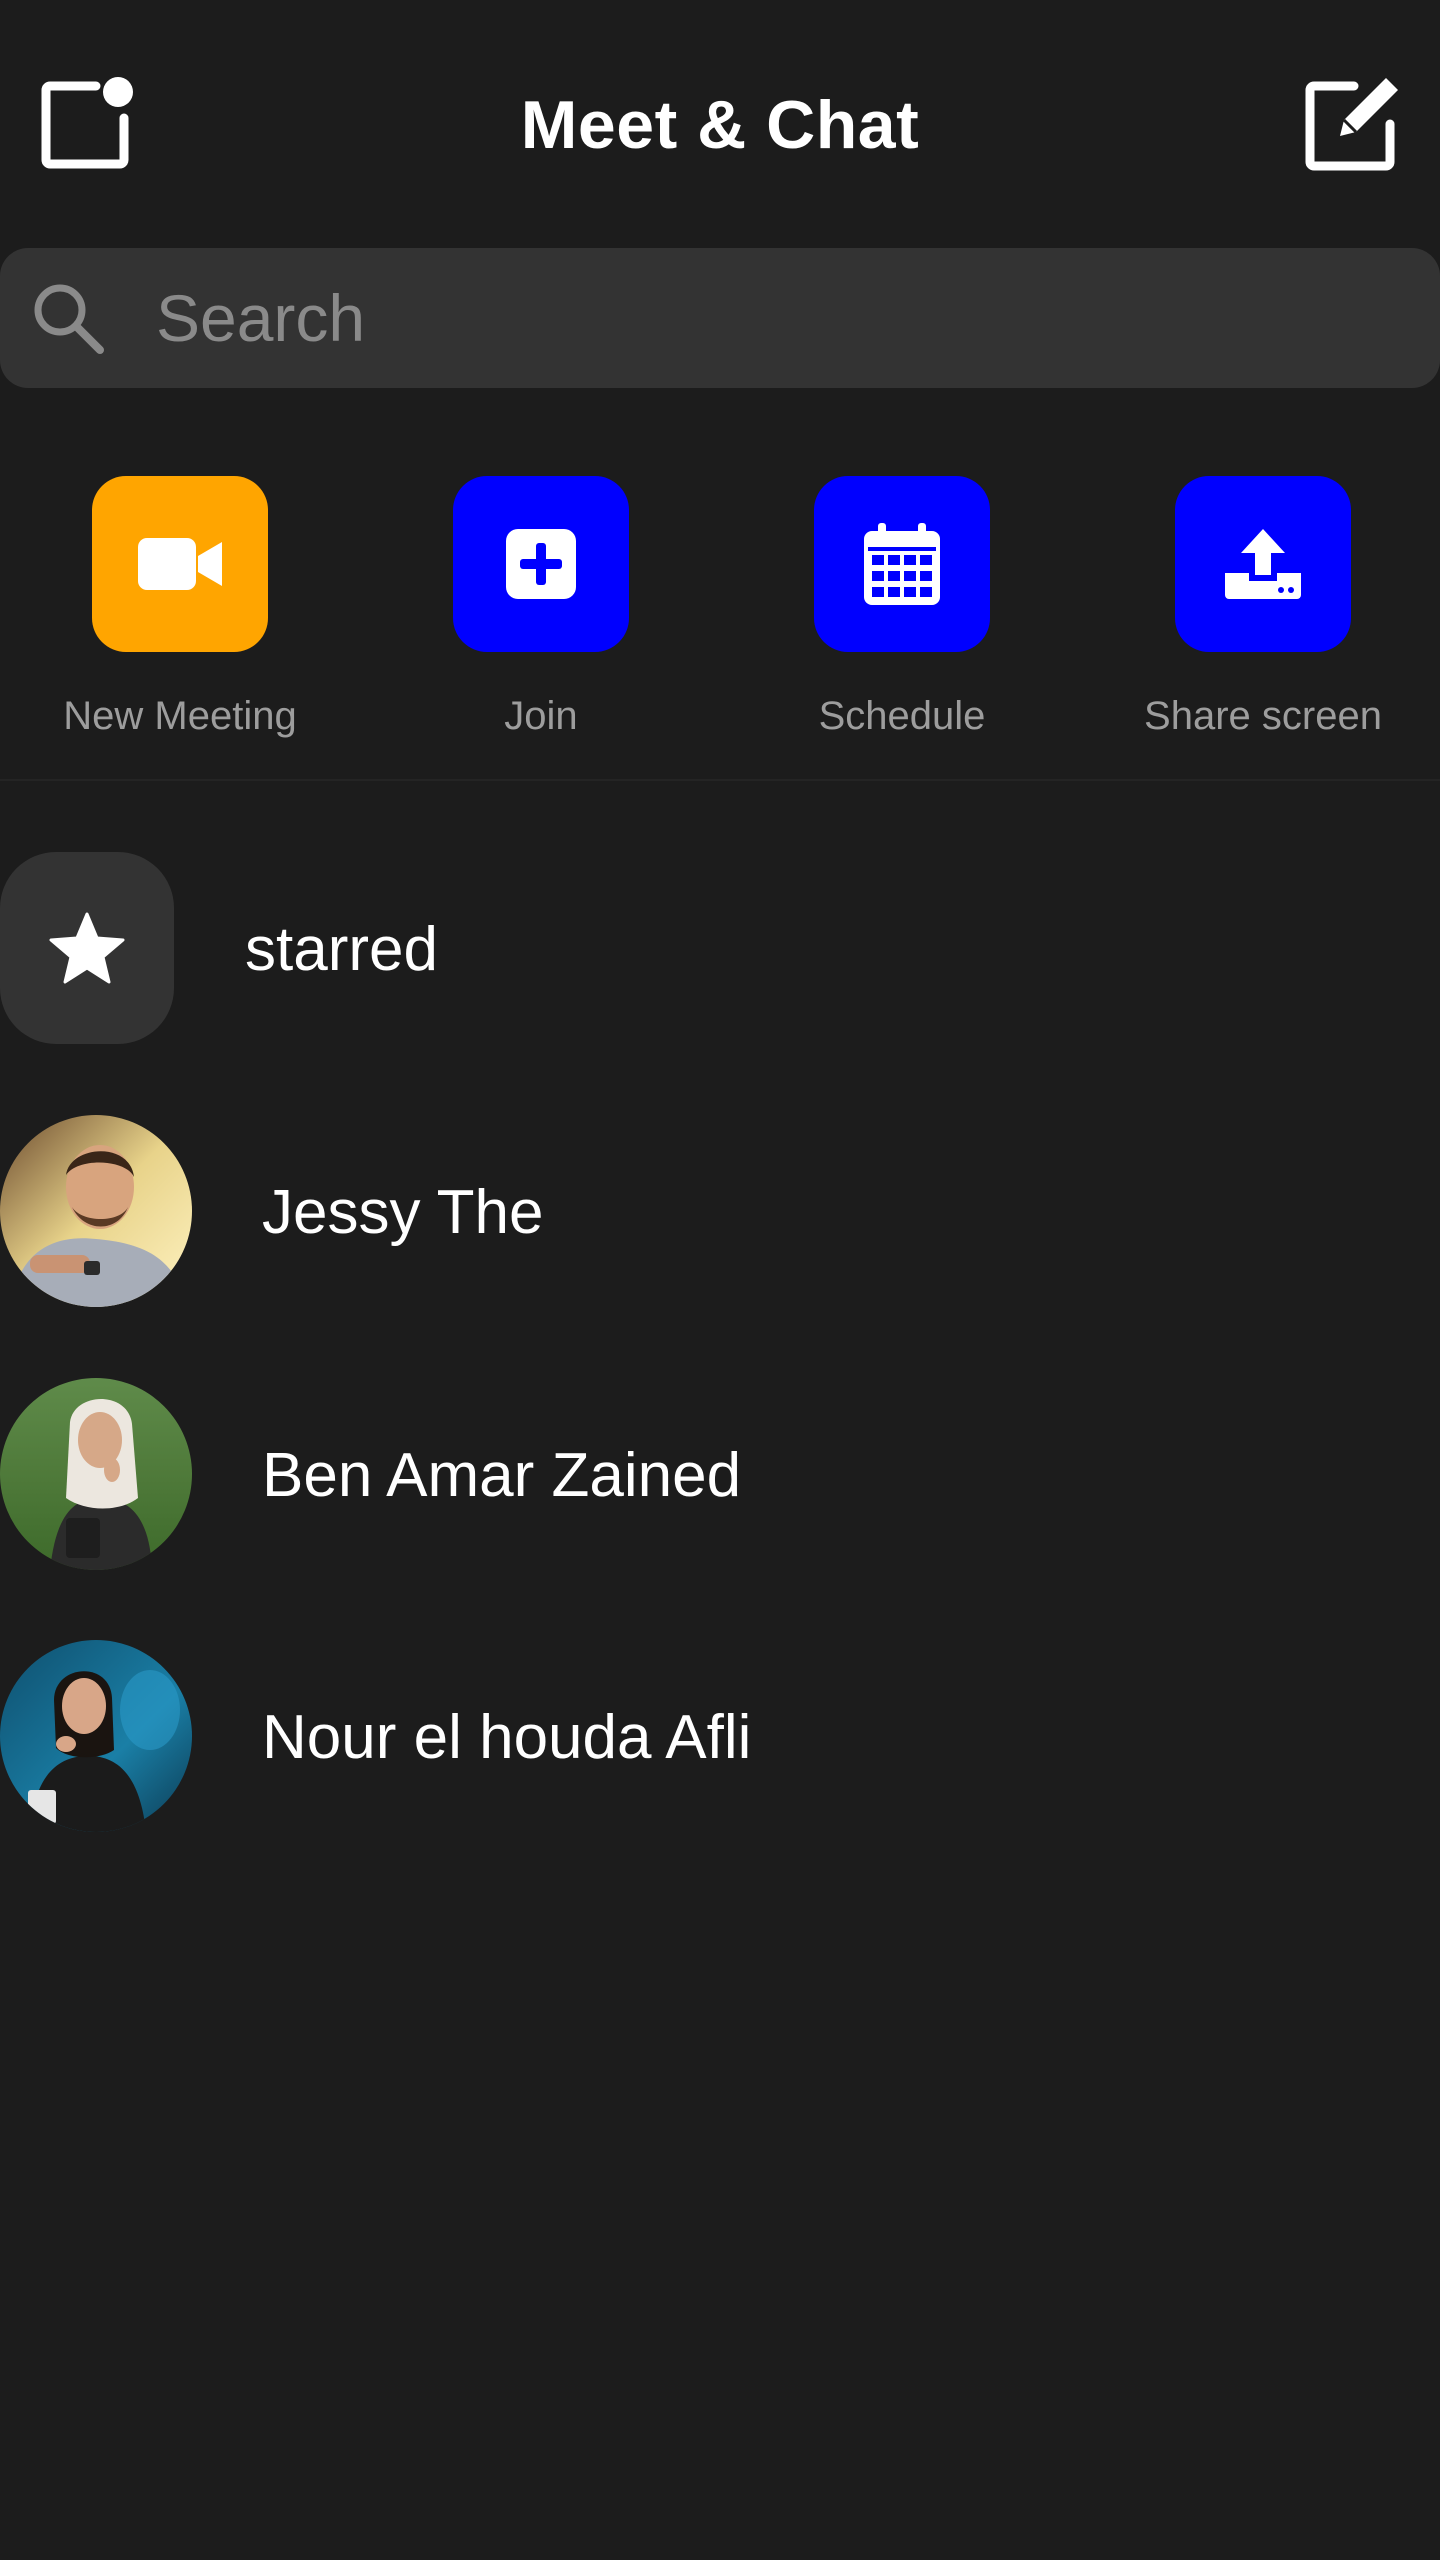 The height and width of the screenshot is (2560, 1440). What do you see at coordinates (1263, 716) in the screenshot?
I see `share-screen-label: Share screen` at bounding box center [1263, 716].